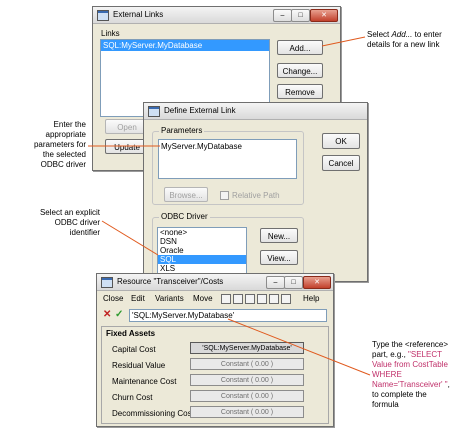 Image resolution: width=474 pixels, height=428 pixels. I want to click on link-item: SQL:MyServer.MyDatabase, so click(185, 45).